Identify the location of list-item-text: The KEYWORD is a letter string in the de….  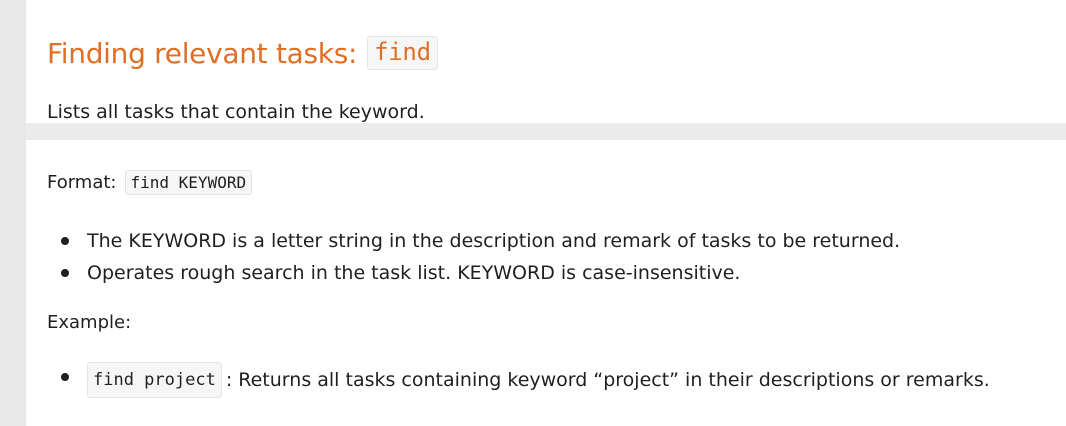
(494, 241).